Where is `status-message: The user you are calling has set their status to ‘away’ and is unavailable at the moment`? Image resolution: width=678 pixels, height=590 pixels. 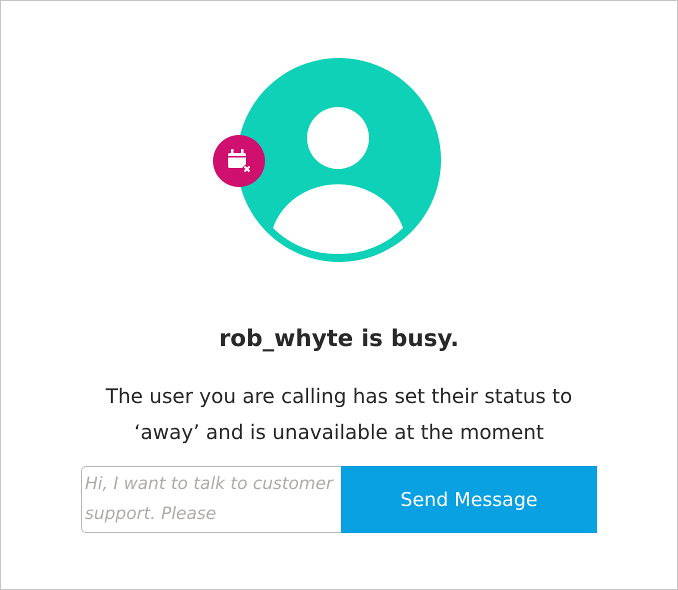
status-message: The user you are calling has set their status to ‘away’ and is unavailable at the moment is located at coordinates (339, 414).